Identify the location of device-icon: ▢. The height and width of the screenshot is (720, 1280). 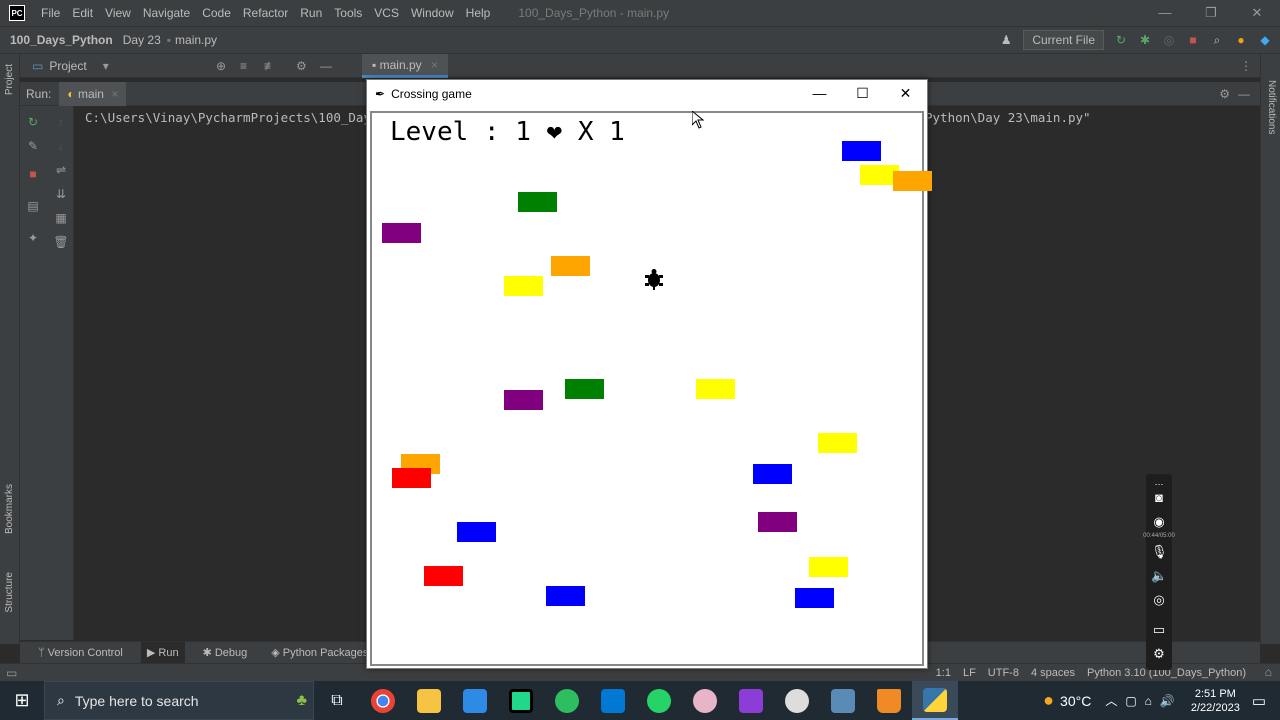
(1130, 701).